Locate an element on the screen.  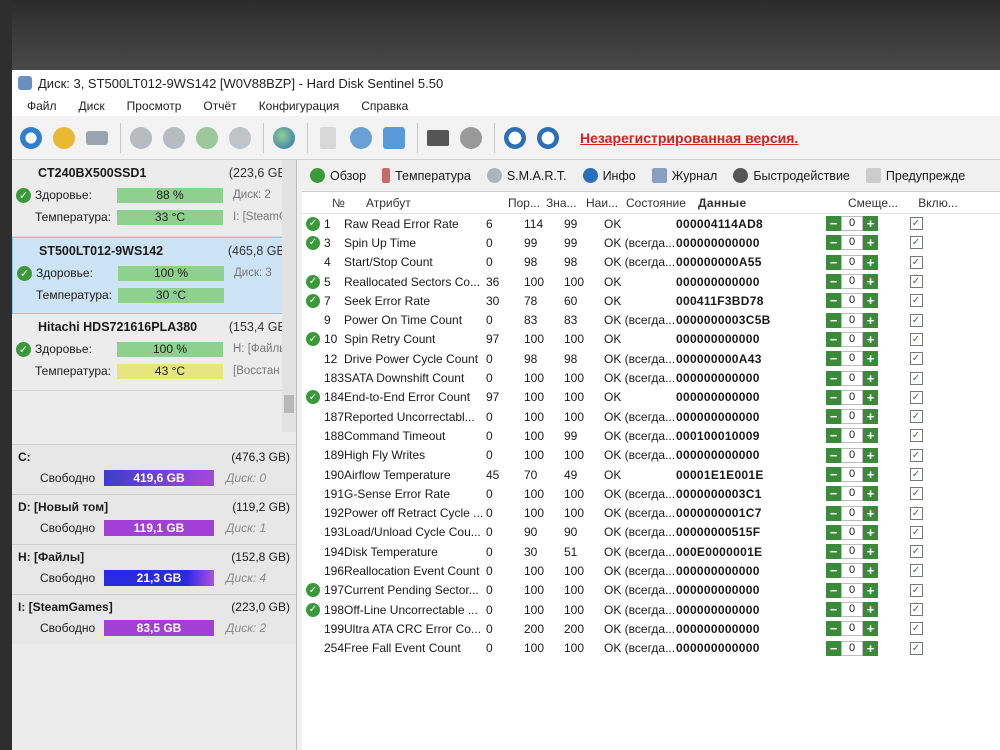
settings-button is located at coordinates (438, 138).